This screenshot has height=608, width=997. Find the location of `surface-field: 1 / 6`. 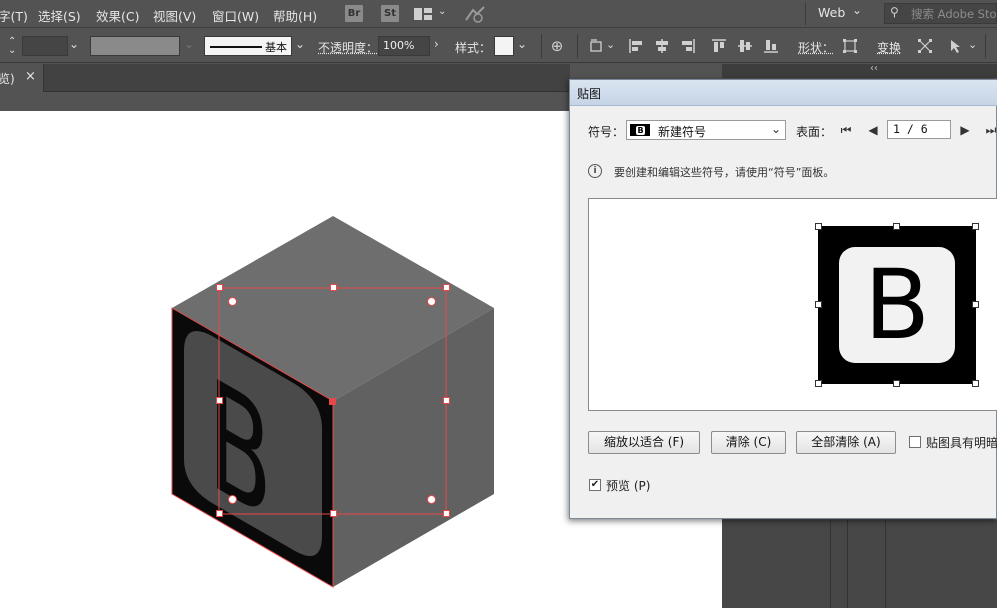

surface-field: 1 / 6 is located at coordinates (919, 129).